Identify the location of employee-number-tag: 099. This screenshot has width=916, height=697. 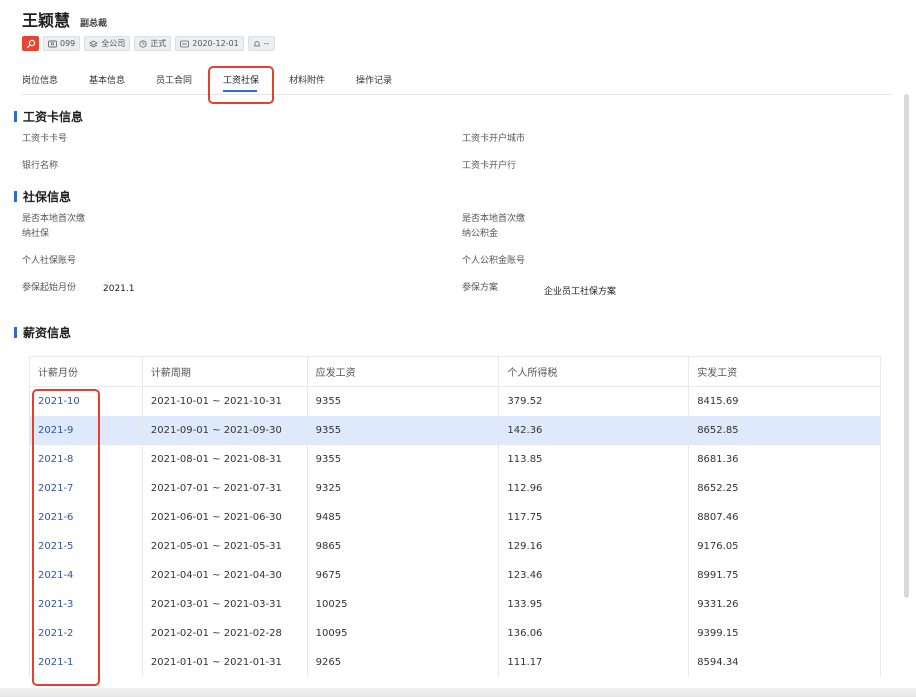
(62, 43).